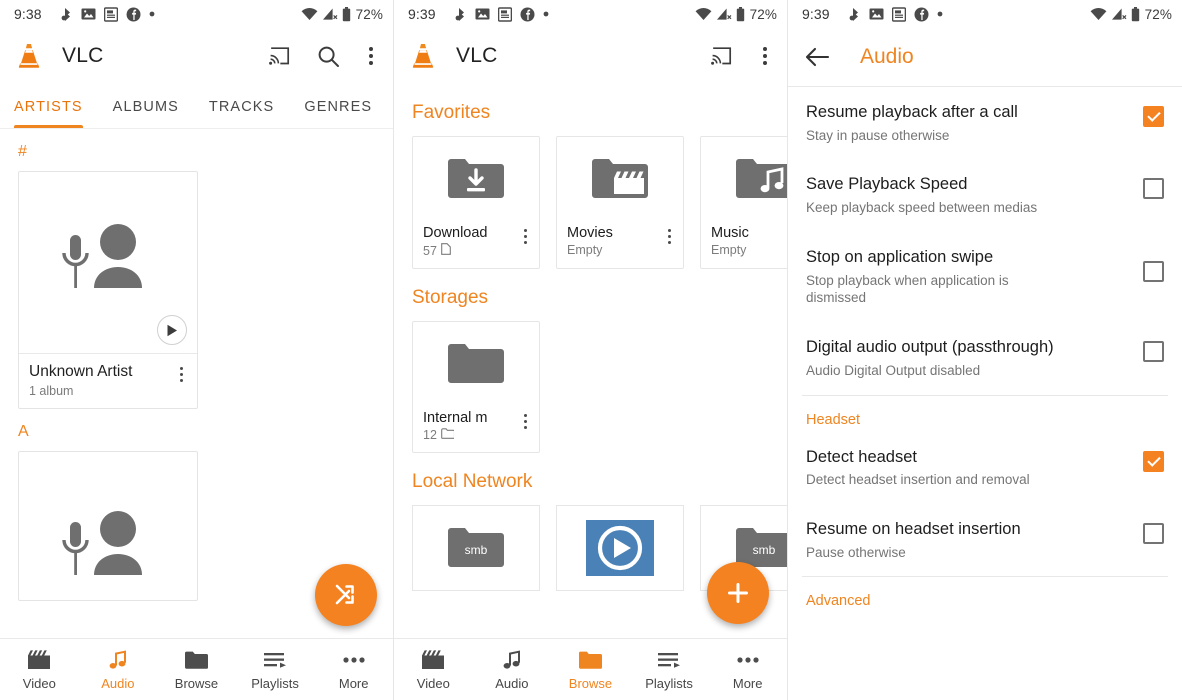 The image size is (1182, 700). I want to click on vlc-logo-icon, so click(29, 56).